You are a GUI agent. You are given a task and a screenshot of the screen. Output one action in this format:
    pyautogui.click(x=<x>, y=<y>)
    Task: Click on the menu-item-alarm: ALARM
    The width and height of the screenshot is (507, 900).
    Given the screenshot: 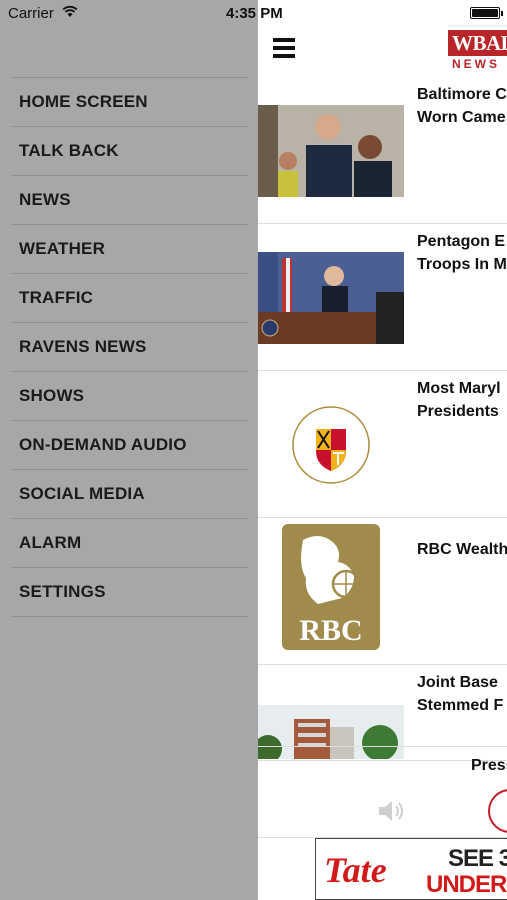 What is the action you would take?
    pyautogui.click(x=129, y=543)
    